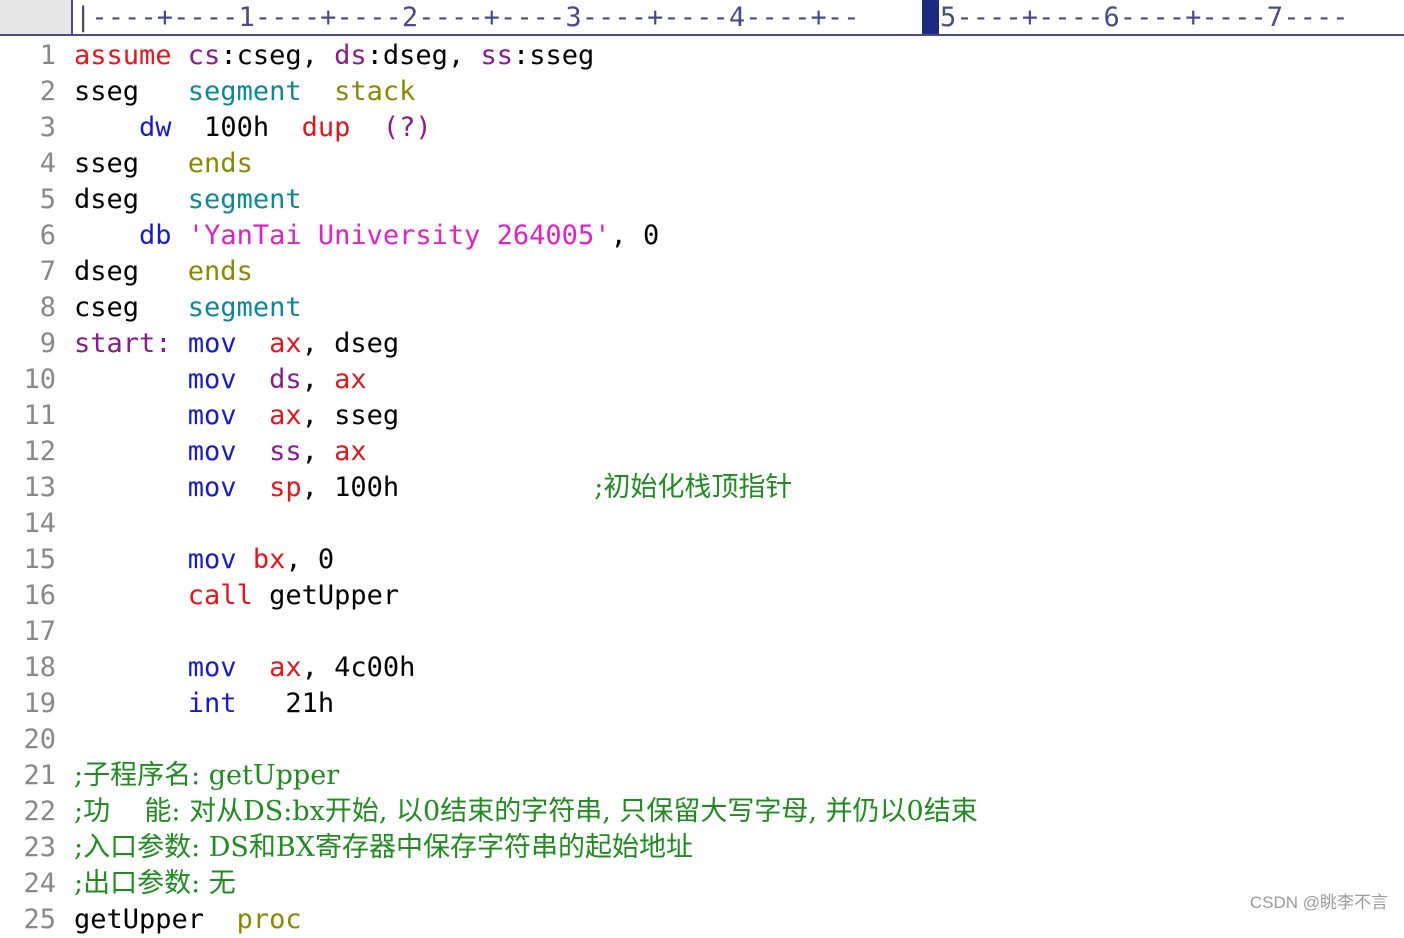 The width and height of the screenshot is (1404, 938). What do you see at coordinates (131, 199) in the screenshot?
I see `code-token: dseg` at bounding box center [131, 199].